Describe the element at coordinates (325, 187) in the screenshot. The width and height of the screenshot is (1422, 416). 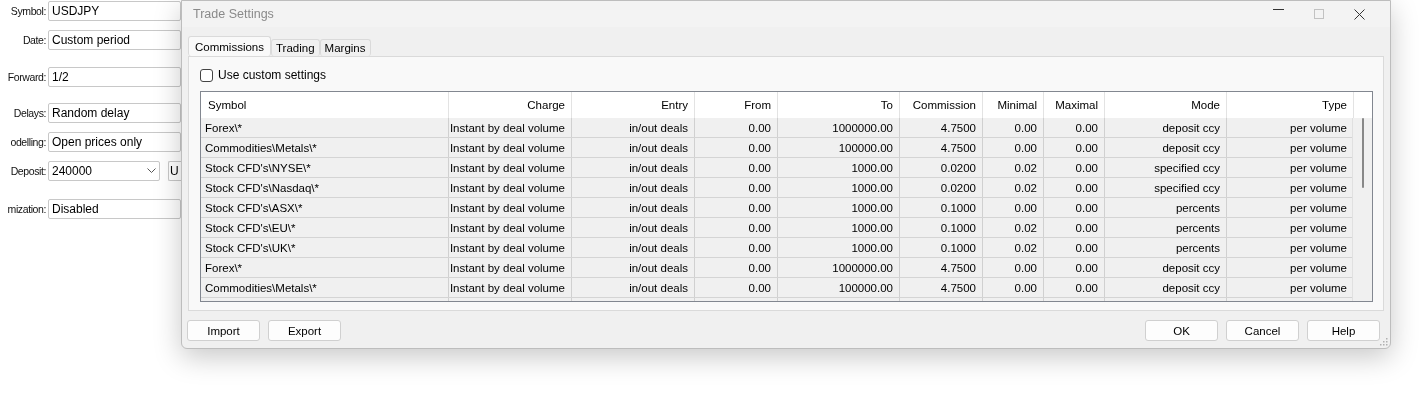
I see `table-cell: Stock CFD's\Nasdaq\*` at that location.